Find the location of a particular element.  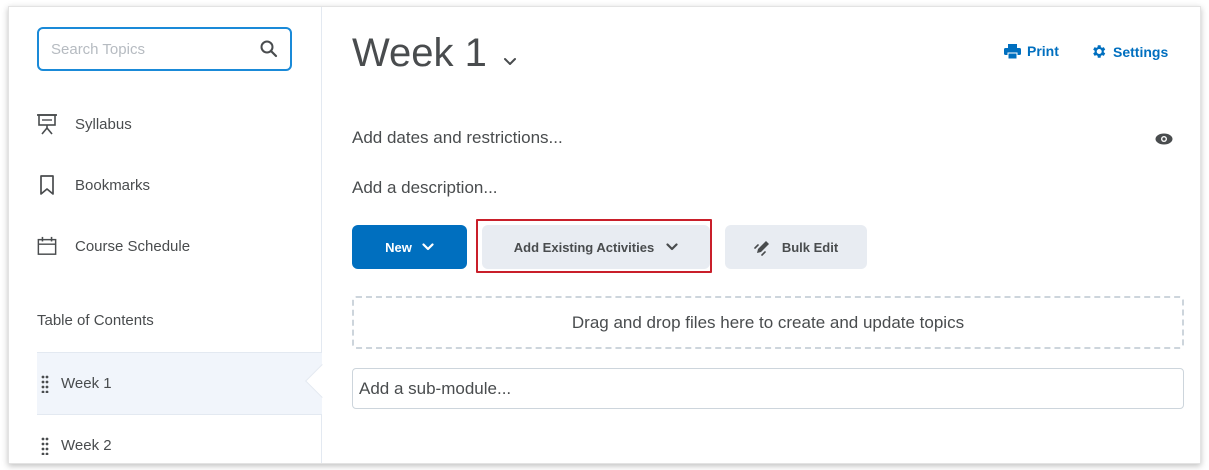

pencil-icon is located at coordinates (761, 248).